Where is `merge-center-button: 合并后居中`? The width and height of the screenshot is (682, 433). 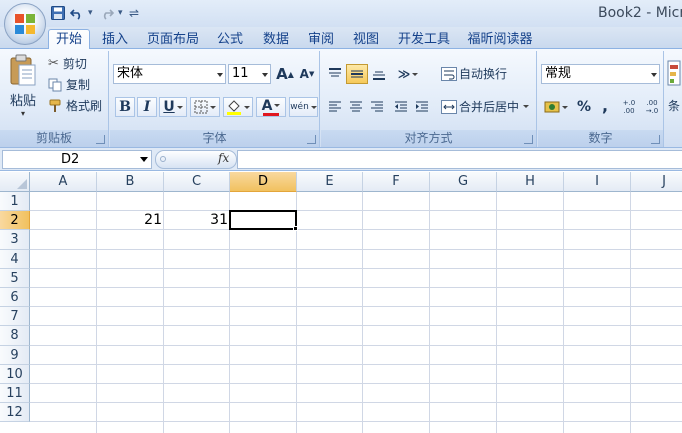 merge-center-button: 合并后居中 is located at coordinates (485, 106).